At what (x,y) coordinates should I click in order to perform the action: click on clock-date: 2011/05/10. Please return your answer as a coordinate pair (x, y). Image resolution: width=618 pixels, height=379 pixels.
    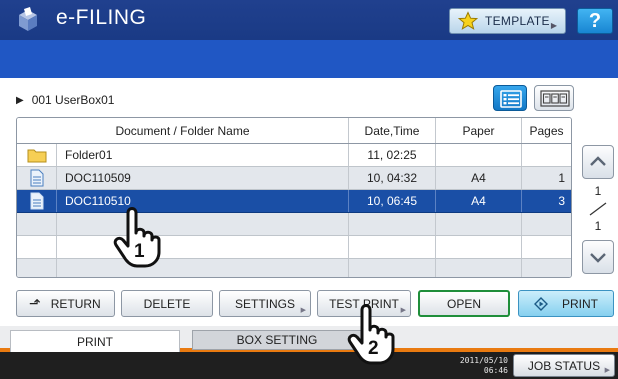
    Looking at the image, I should click on (483, 360).